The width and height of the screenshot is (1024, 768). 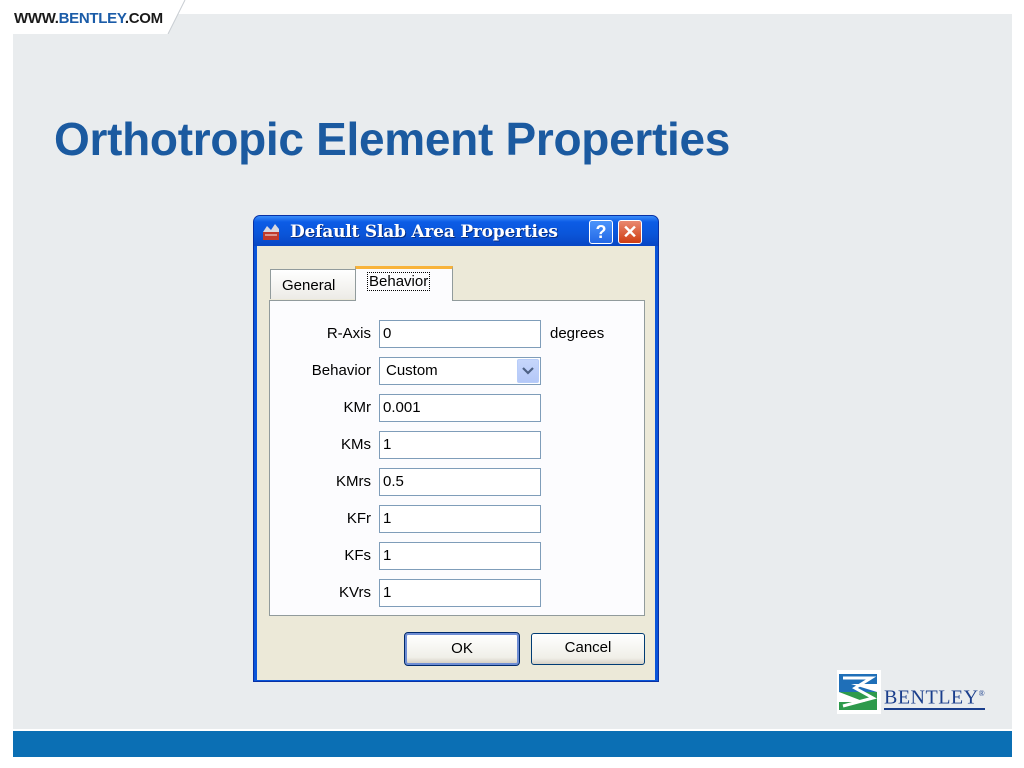 What do you see at coordinates (355, 592) in the screenshot?
I see `kvrs-label: KVrs` at bounding box center [355, 592].